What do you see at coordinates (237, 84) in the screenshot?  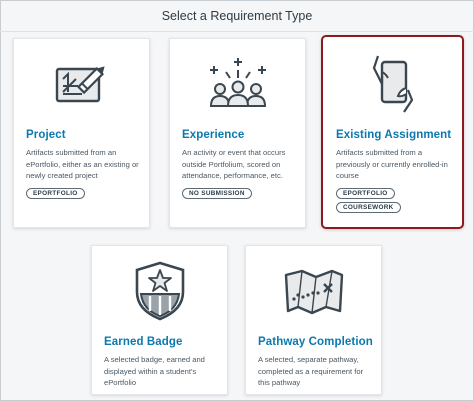 I see `people-group-icon` at bounding box center [237, 84].